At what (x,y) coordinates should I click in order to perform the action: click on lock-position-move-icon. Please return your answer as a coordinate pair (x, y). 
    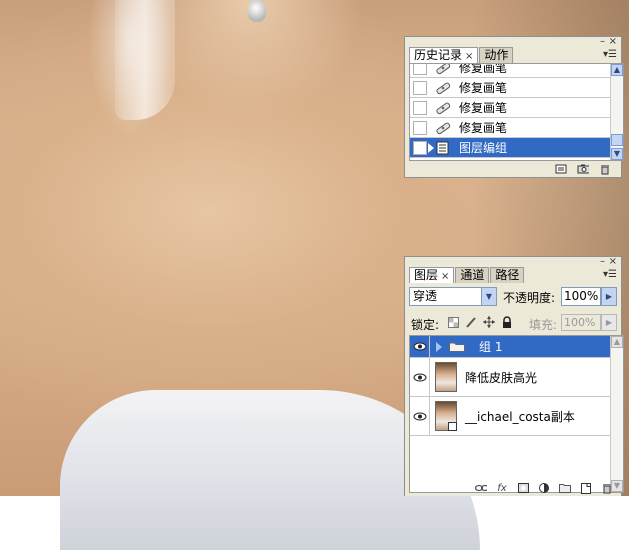
    Looking at the image, I should click on (489, 322).